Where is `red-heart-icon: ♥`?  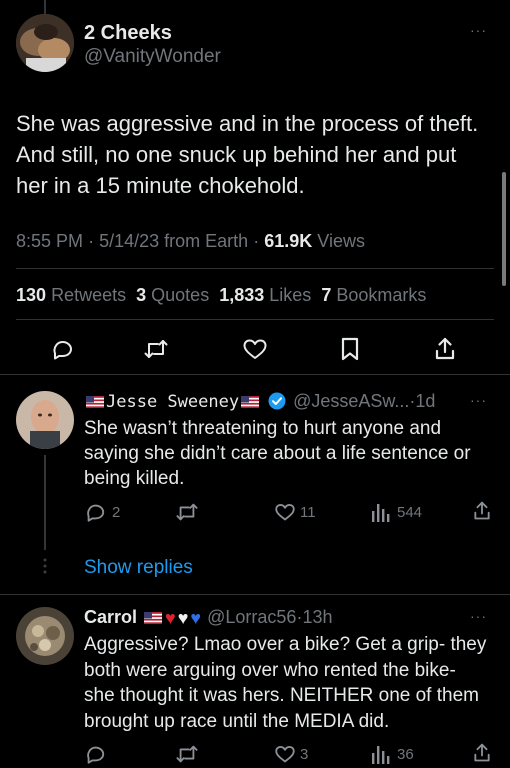
red-heart-icon: ♥ is located at coordinates (170, 618).